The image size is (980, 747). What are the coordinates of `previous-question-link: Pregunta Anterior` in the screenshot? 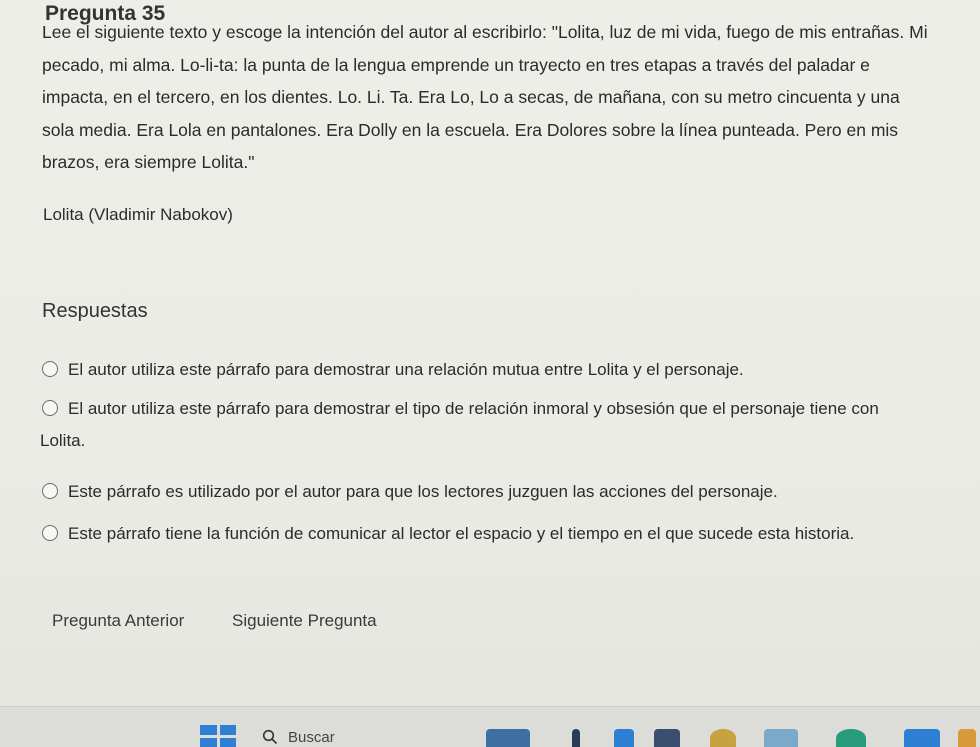 It's located at (118, 621).